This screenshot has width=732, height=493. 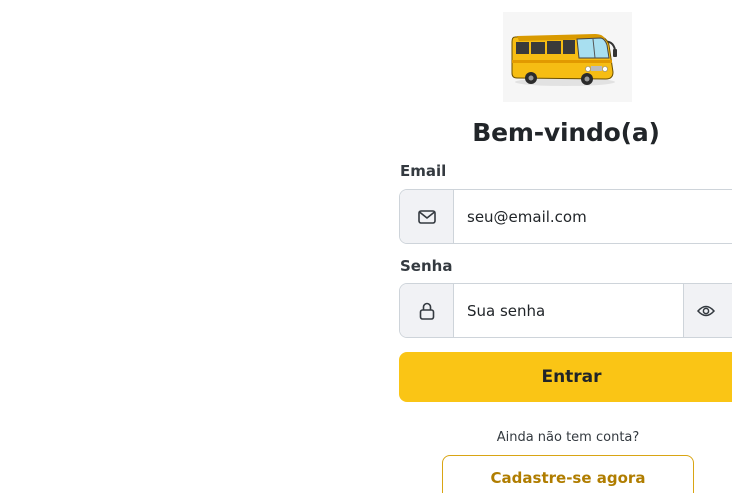 What do you see at coordinates (423, 171) in the screenshot?
I see `email-label: Email` at bounding box center [423, 171].